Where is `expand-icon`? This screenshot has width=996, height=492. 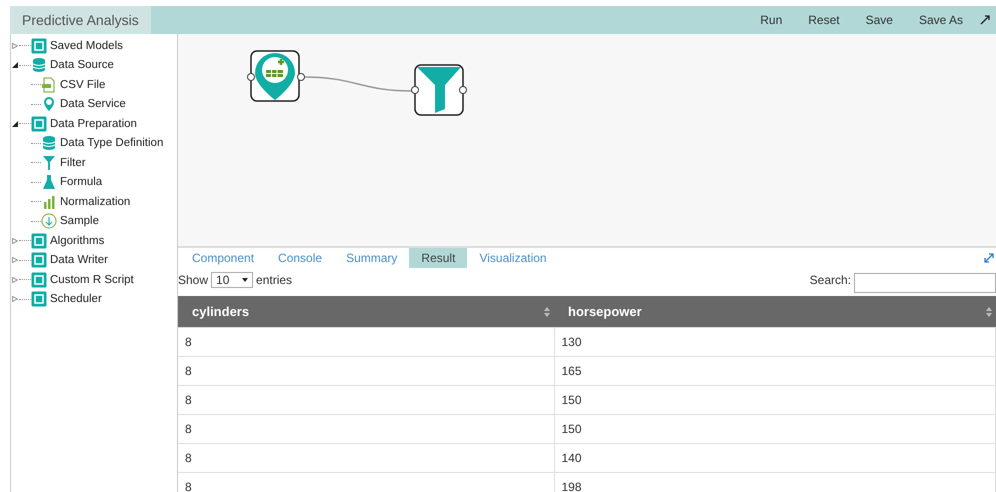 expand-icon is located at coordinates (985, 20).